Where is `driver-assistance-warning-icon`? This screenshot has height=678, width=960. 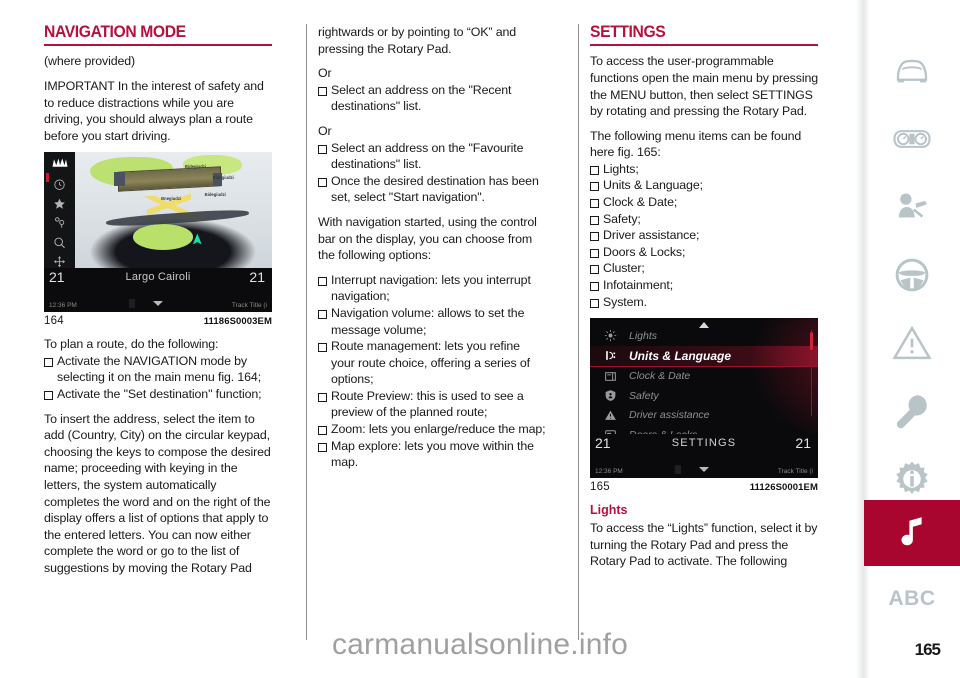
driver-assistance-warning-icon is located at coordinates (610, 415).